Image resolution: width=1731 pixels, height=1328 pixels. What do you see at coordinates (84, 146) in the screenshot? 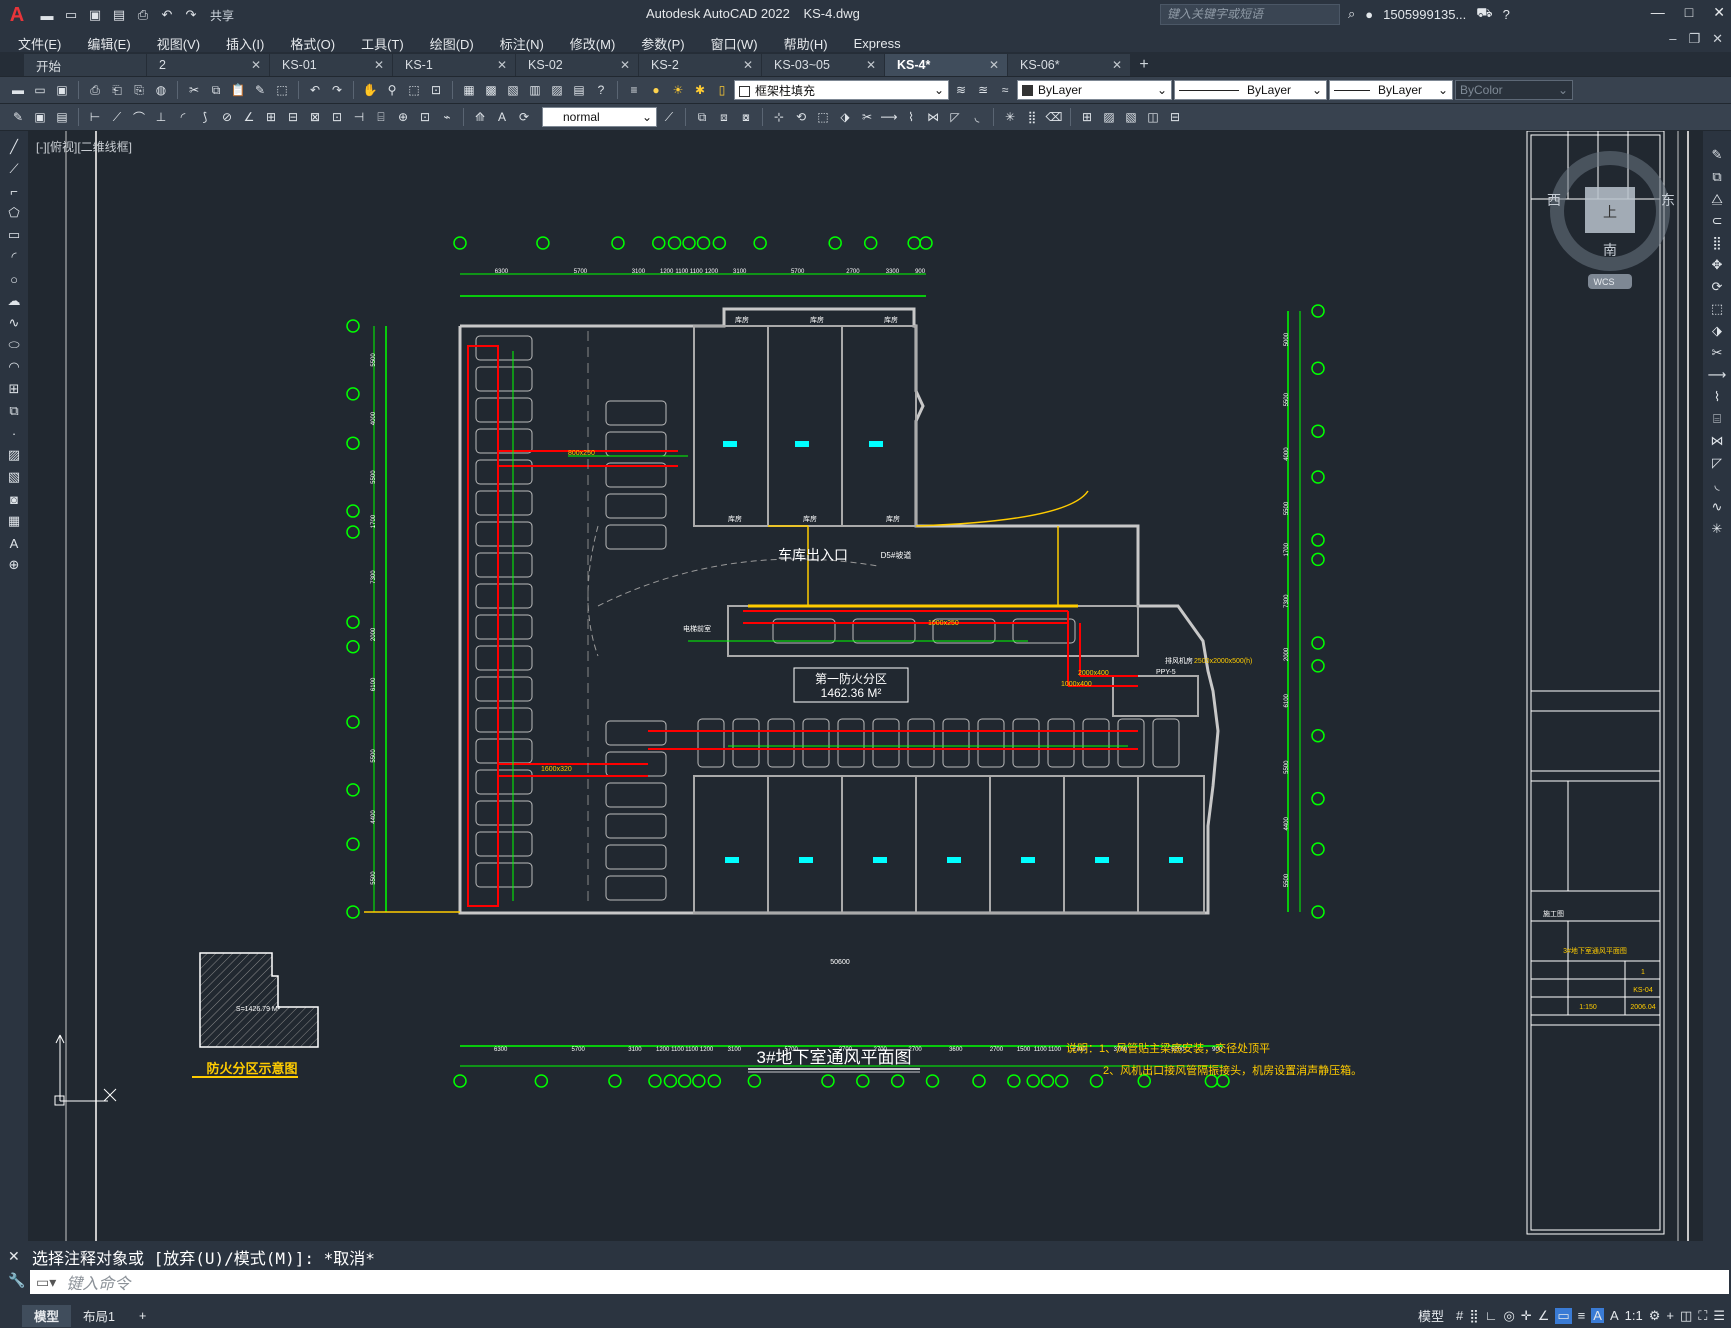
I see `viewport-label: [-][俯视][二维线框]` at bounding box center [84, 146].